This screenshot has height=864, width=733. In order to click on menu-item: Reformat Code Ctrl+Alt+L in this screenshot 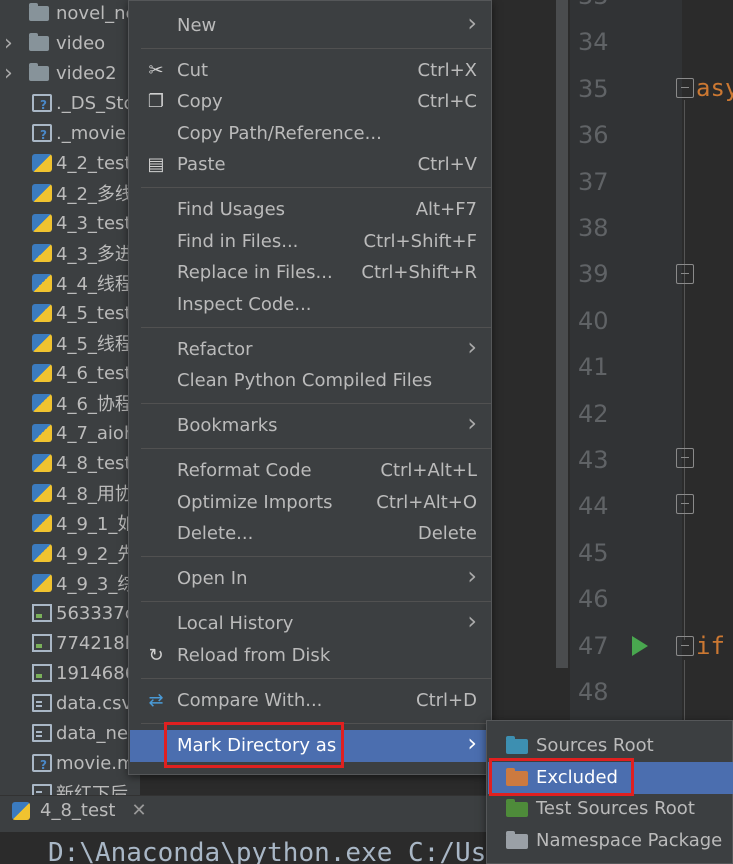, I will do `click(310, 471)`.